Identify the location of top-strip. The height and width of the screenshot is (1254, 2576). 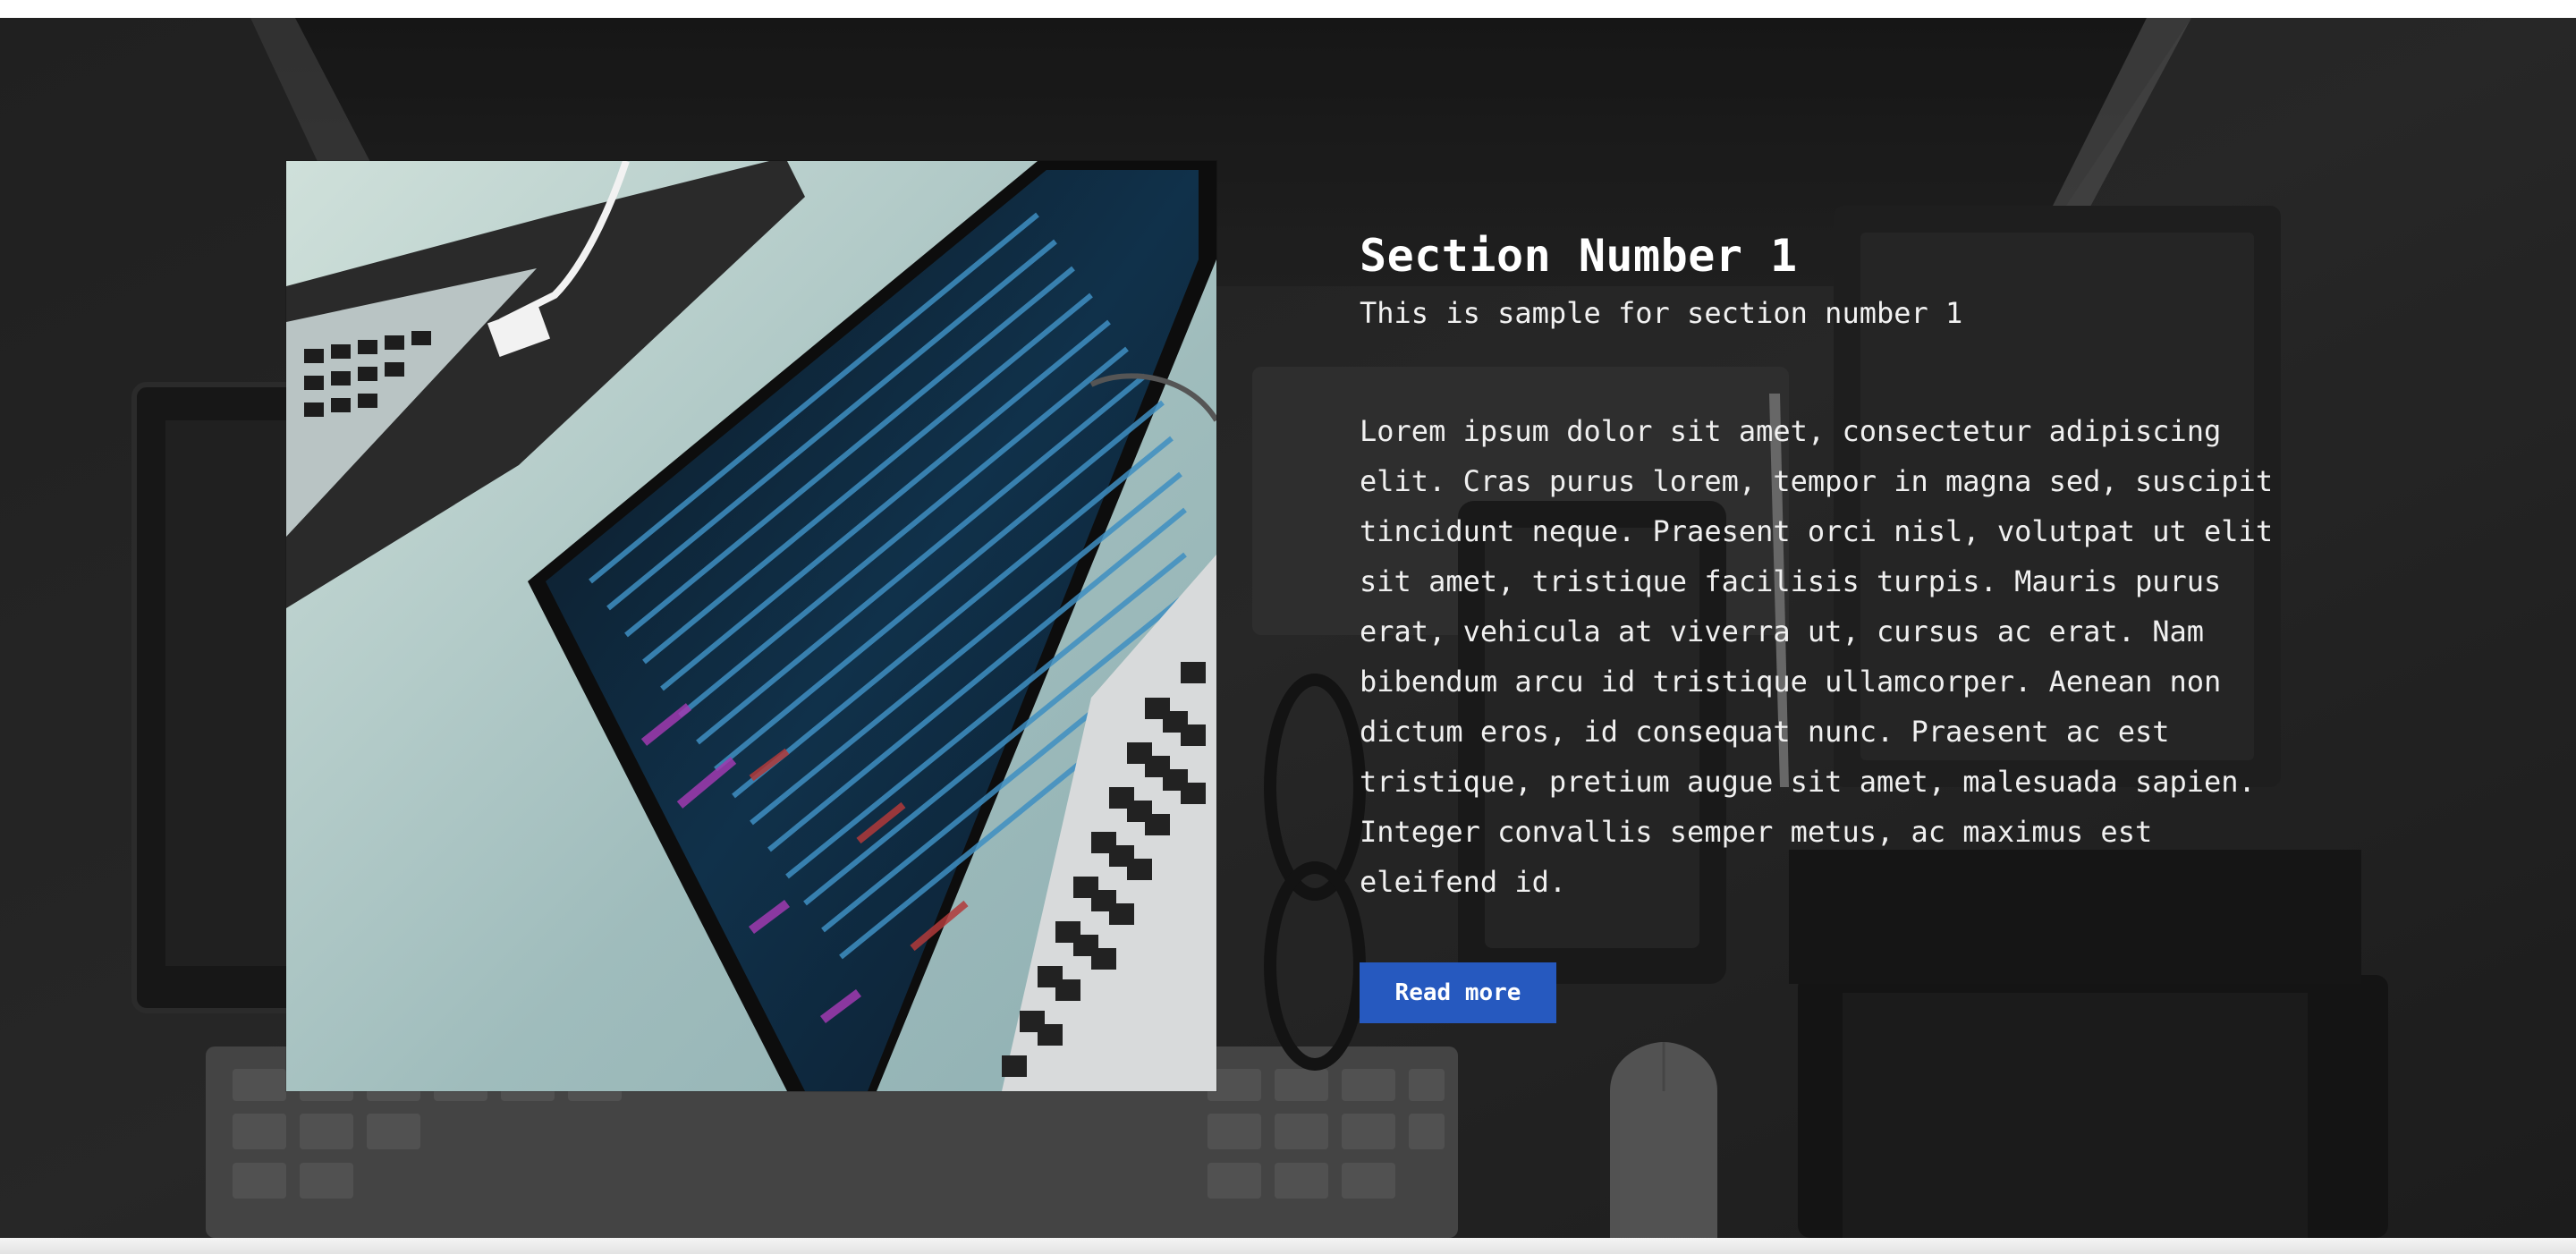
(1288, 9).